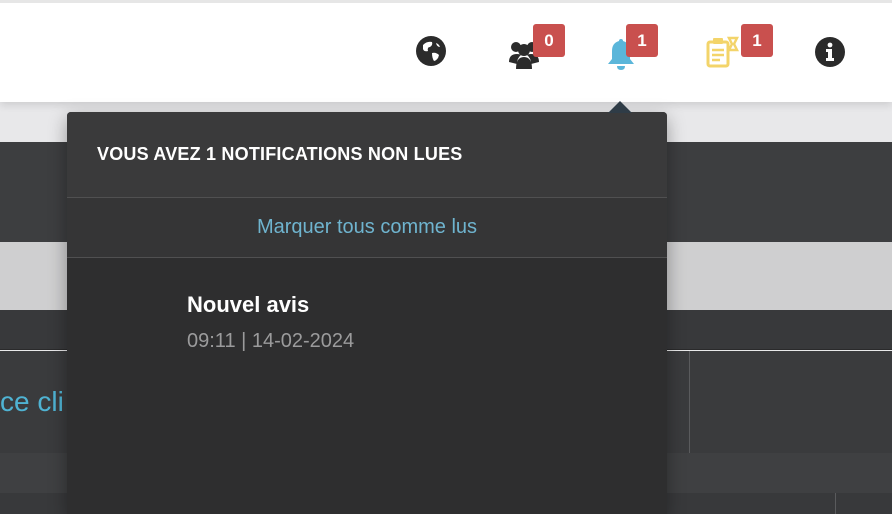 The height and width of the screenshot is (514, 892). What do you see at coordinates (642, 40) in the screenshot?
I see `notifications-badge: 1` at bounding box center [642, 40].